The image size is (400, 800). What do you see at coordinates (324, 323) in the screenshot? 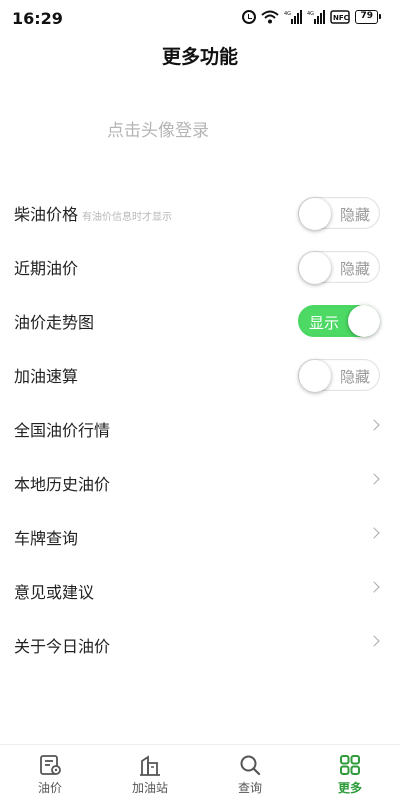
I see `toggle-state-label: 显示` at bounding box center [324, 323].